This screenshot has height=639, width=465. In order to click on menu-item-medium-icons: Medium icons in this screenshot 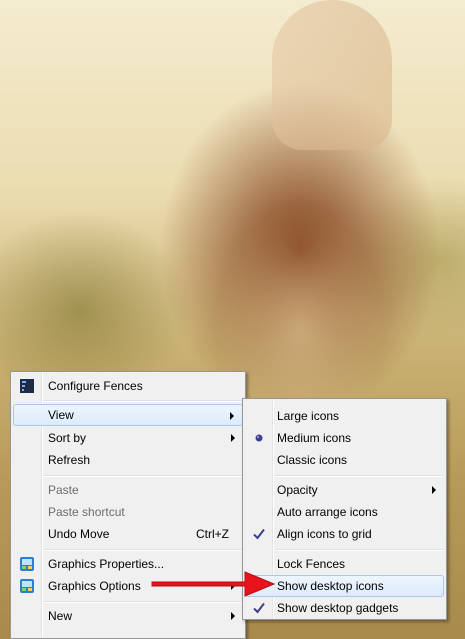, I will do `click(344, 438)`.